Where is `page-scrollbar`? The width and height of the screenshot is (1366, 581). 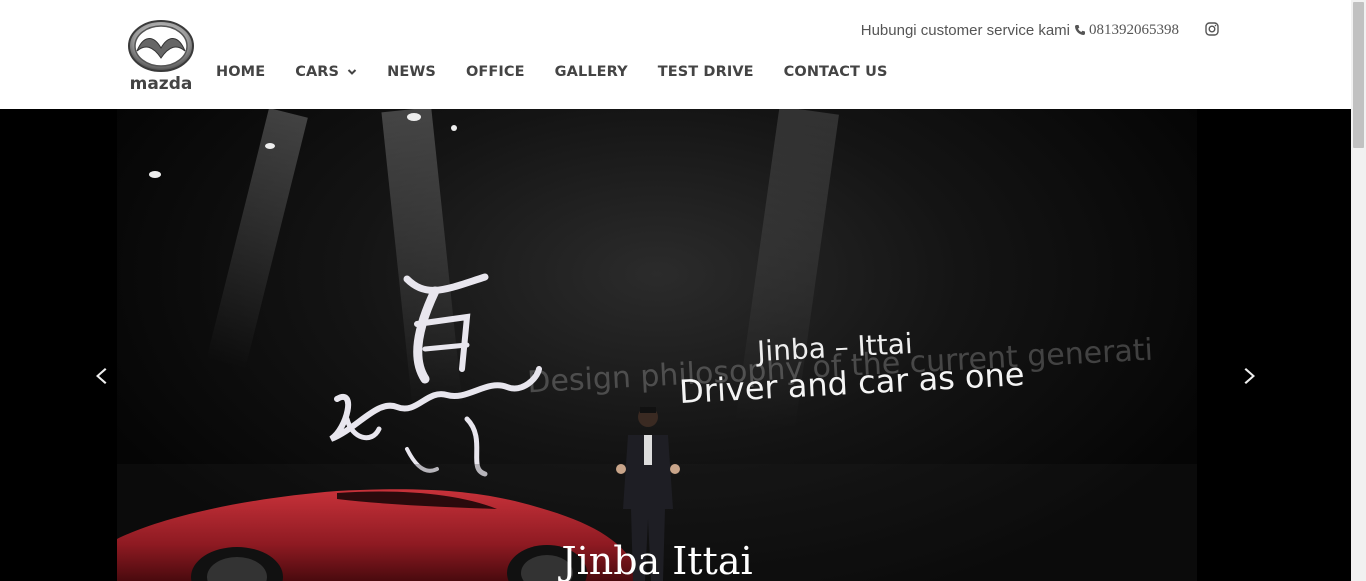
page-scrollbar is located at coordinates (1358, 290).